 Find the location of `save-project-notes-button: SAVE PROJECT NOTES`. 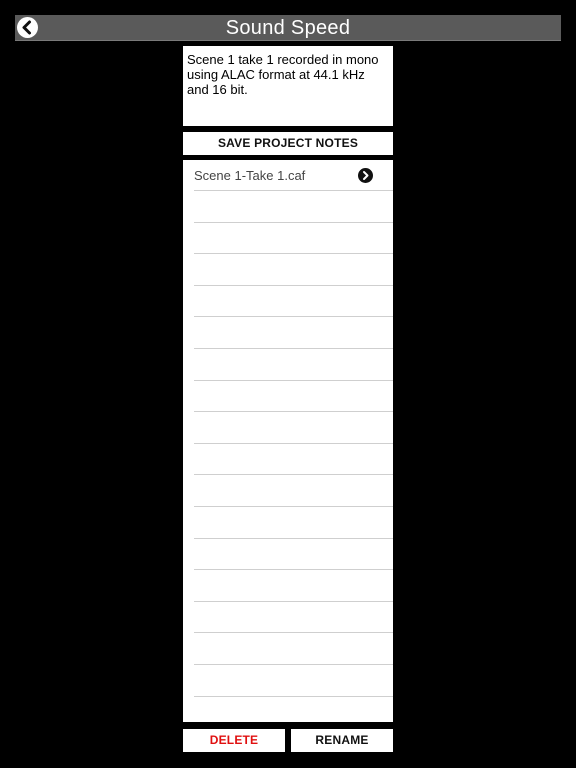

save-project-notes-button: SAVE PROJECT NOTES is located at coordinates (288, 143).